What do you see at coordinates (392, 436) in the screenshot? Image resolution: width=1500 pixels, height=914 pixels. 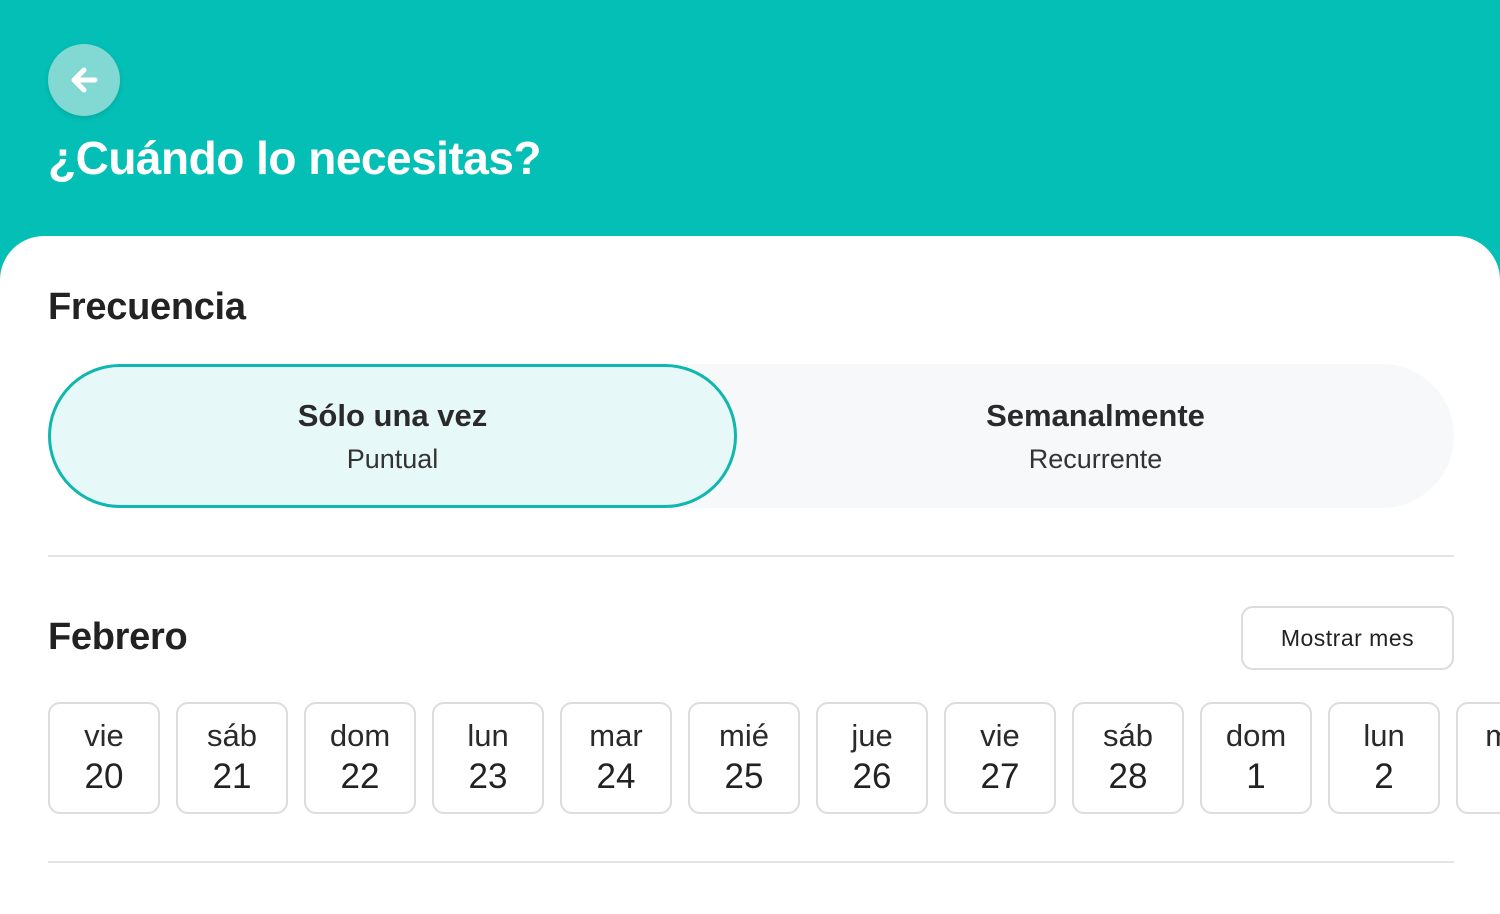 I see `frequency-option-once: Sólo una vez Puntual` at bounding box center [392, 436].